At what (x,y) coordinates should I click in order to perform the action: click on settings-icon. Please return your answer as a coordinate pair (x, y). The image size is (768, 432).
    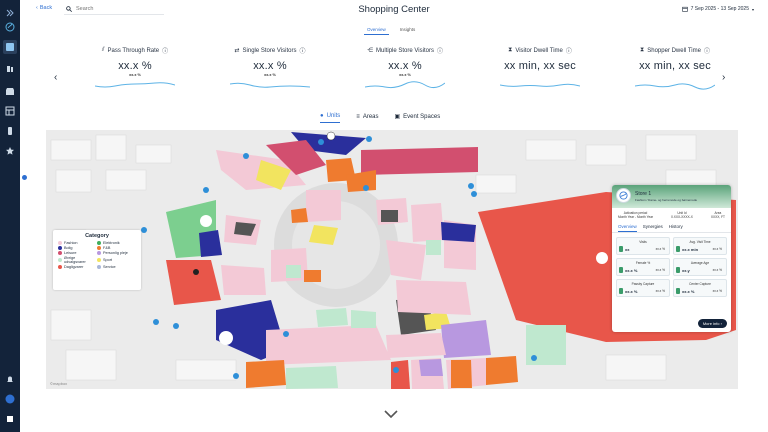
    Looking at the image, I should click on (10, 419).